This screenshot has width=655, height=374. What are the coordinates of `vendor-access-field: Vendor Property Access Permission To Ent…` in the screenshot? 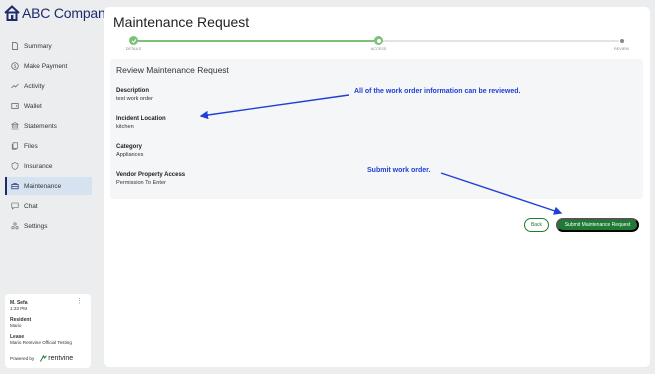 It's located at (150, 179).